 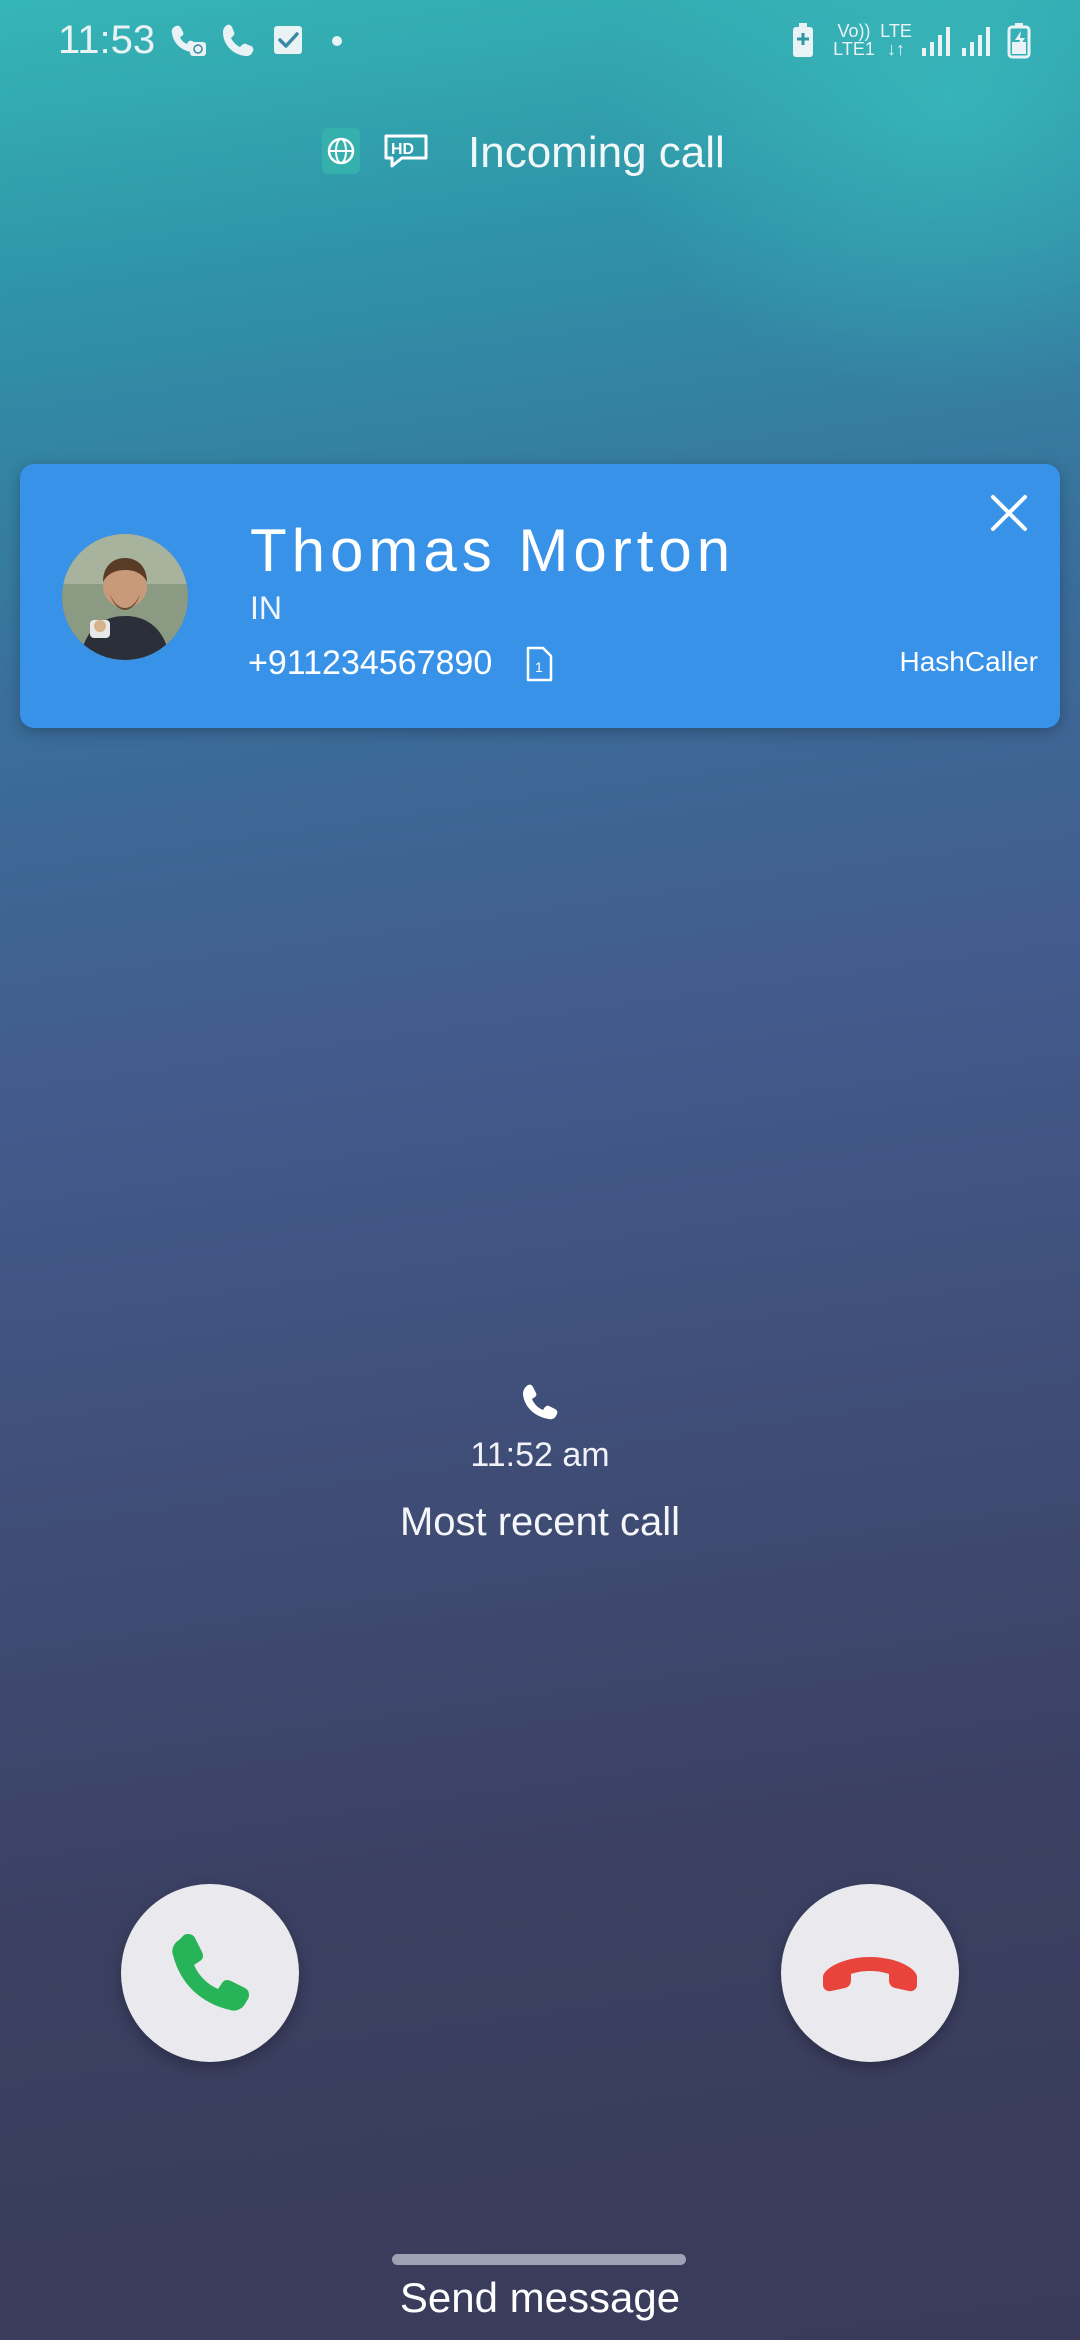 I want to click on caller-name: Thomas Morton, so click(x=493, y=550).